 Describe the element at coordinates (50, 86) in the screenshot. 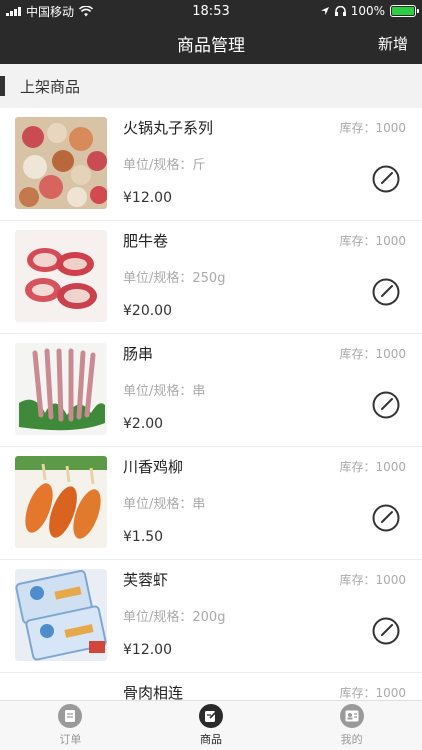

I see `section-title: 上架商品` at that location.